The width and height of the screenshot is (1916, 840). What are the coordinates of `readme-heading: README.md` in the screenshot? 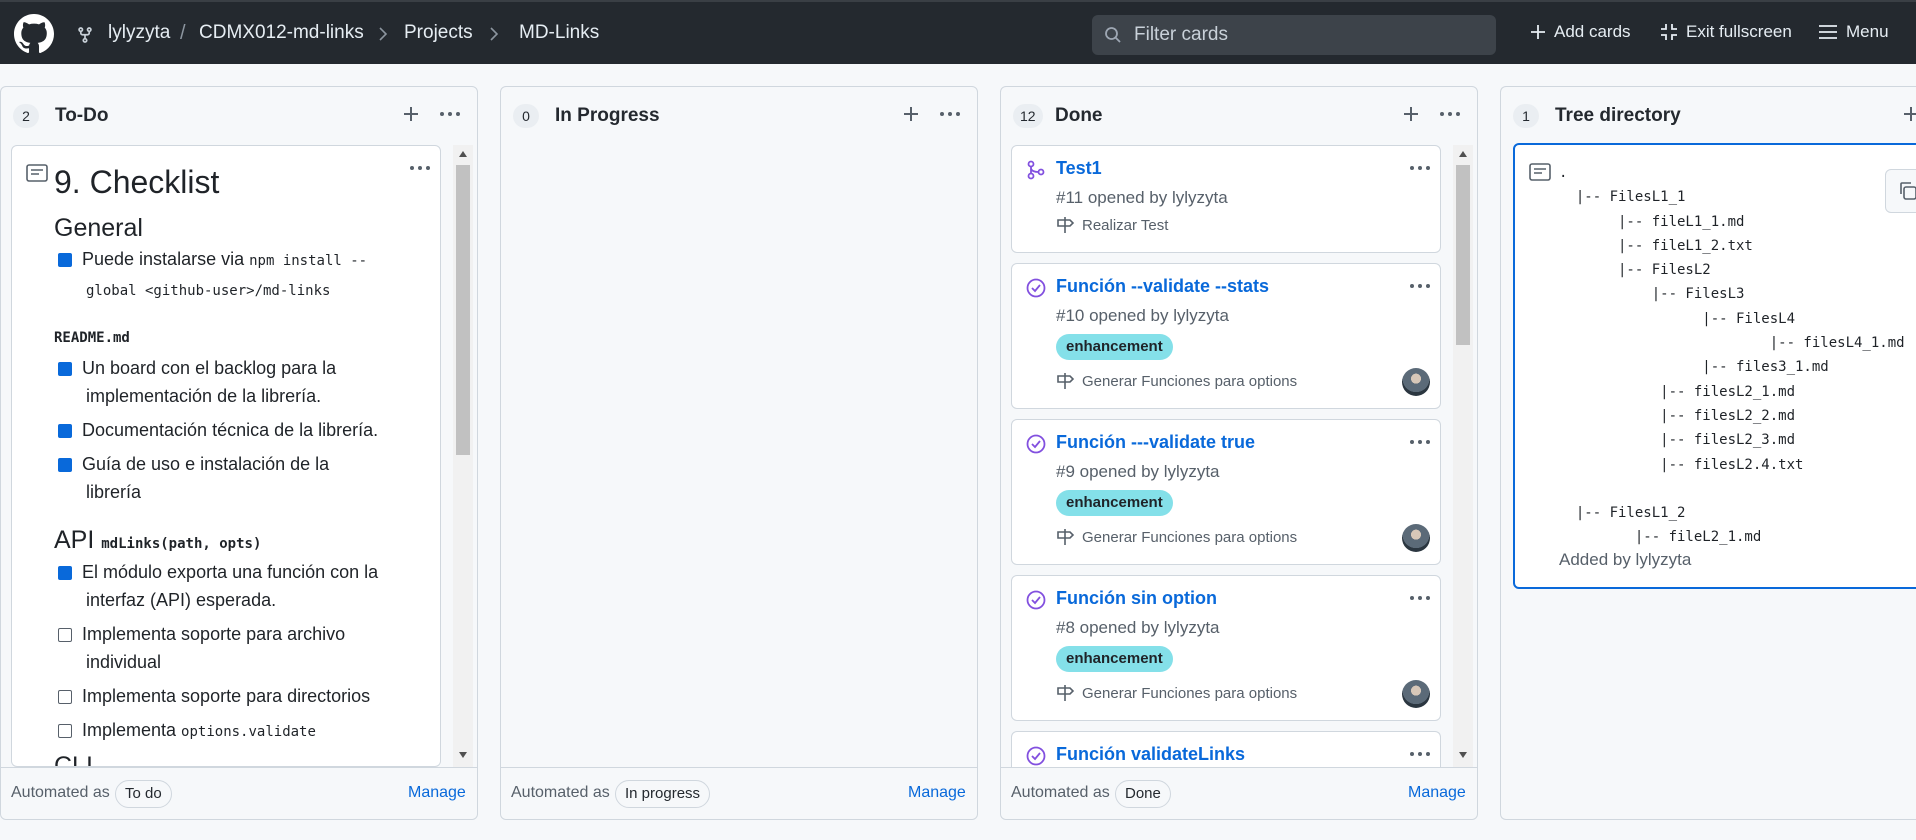 It's located at (92, 338).